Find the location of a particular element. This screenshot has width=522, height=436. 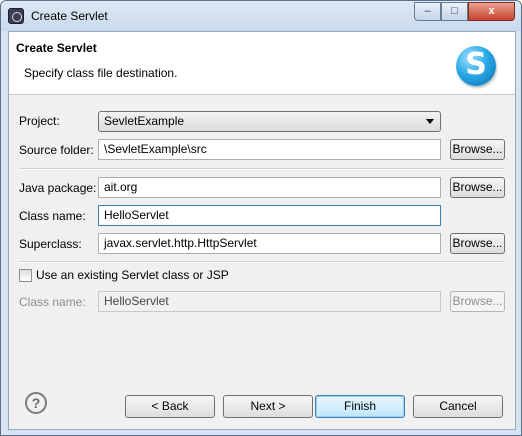

servlet-logo-icon: S is located at coordinates (476, 66).